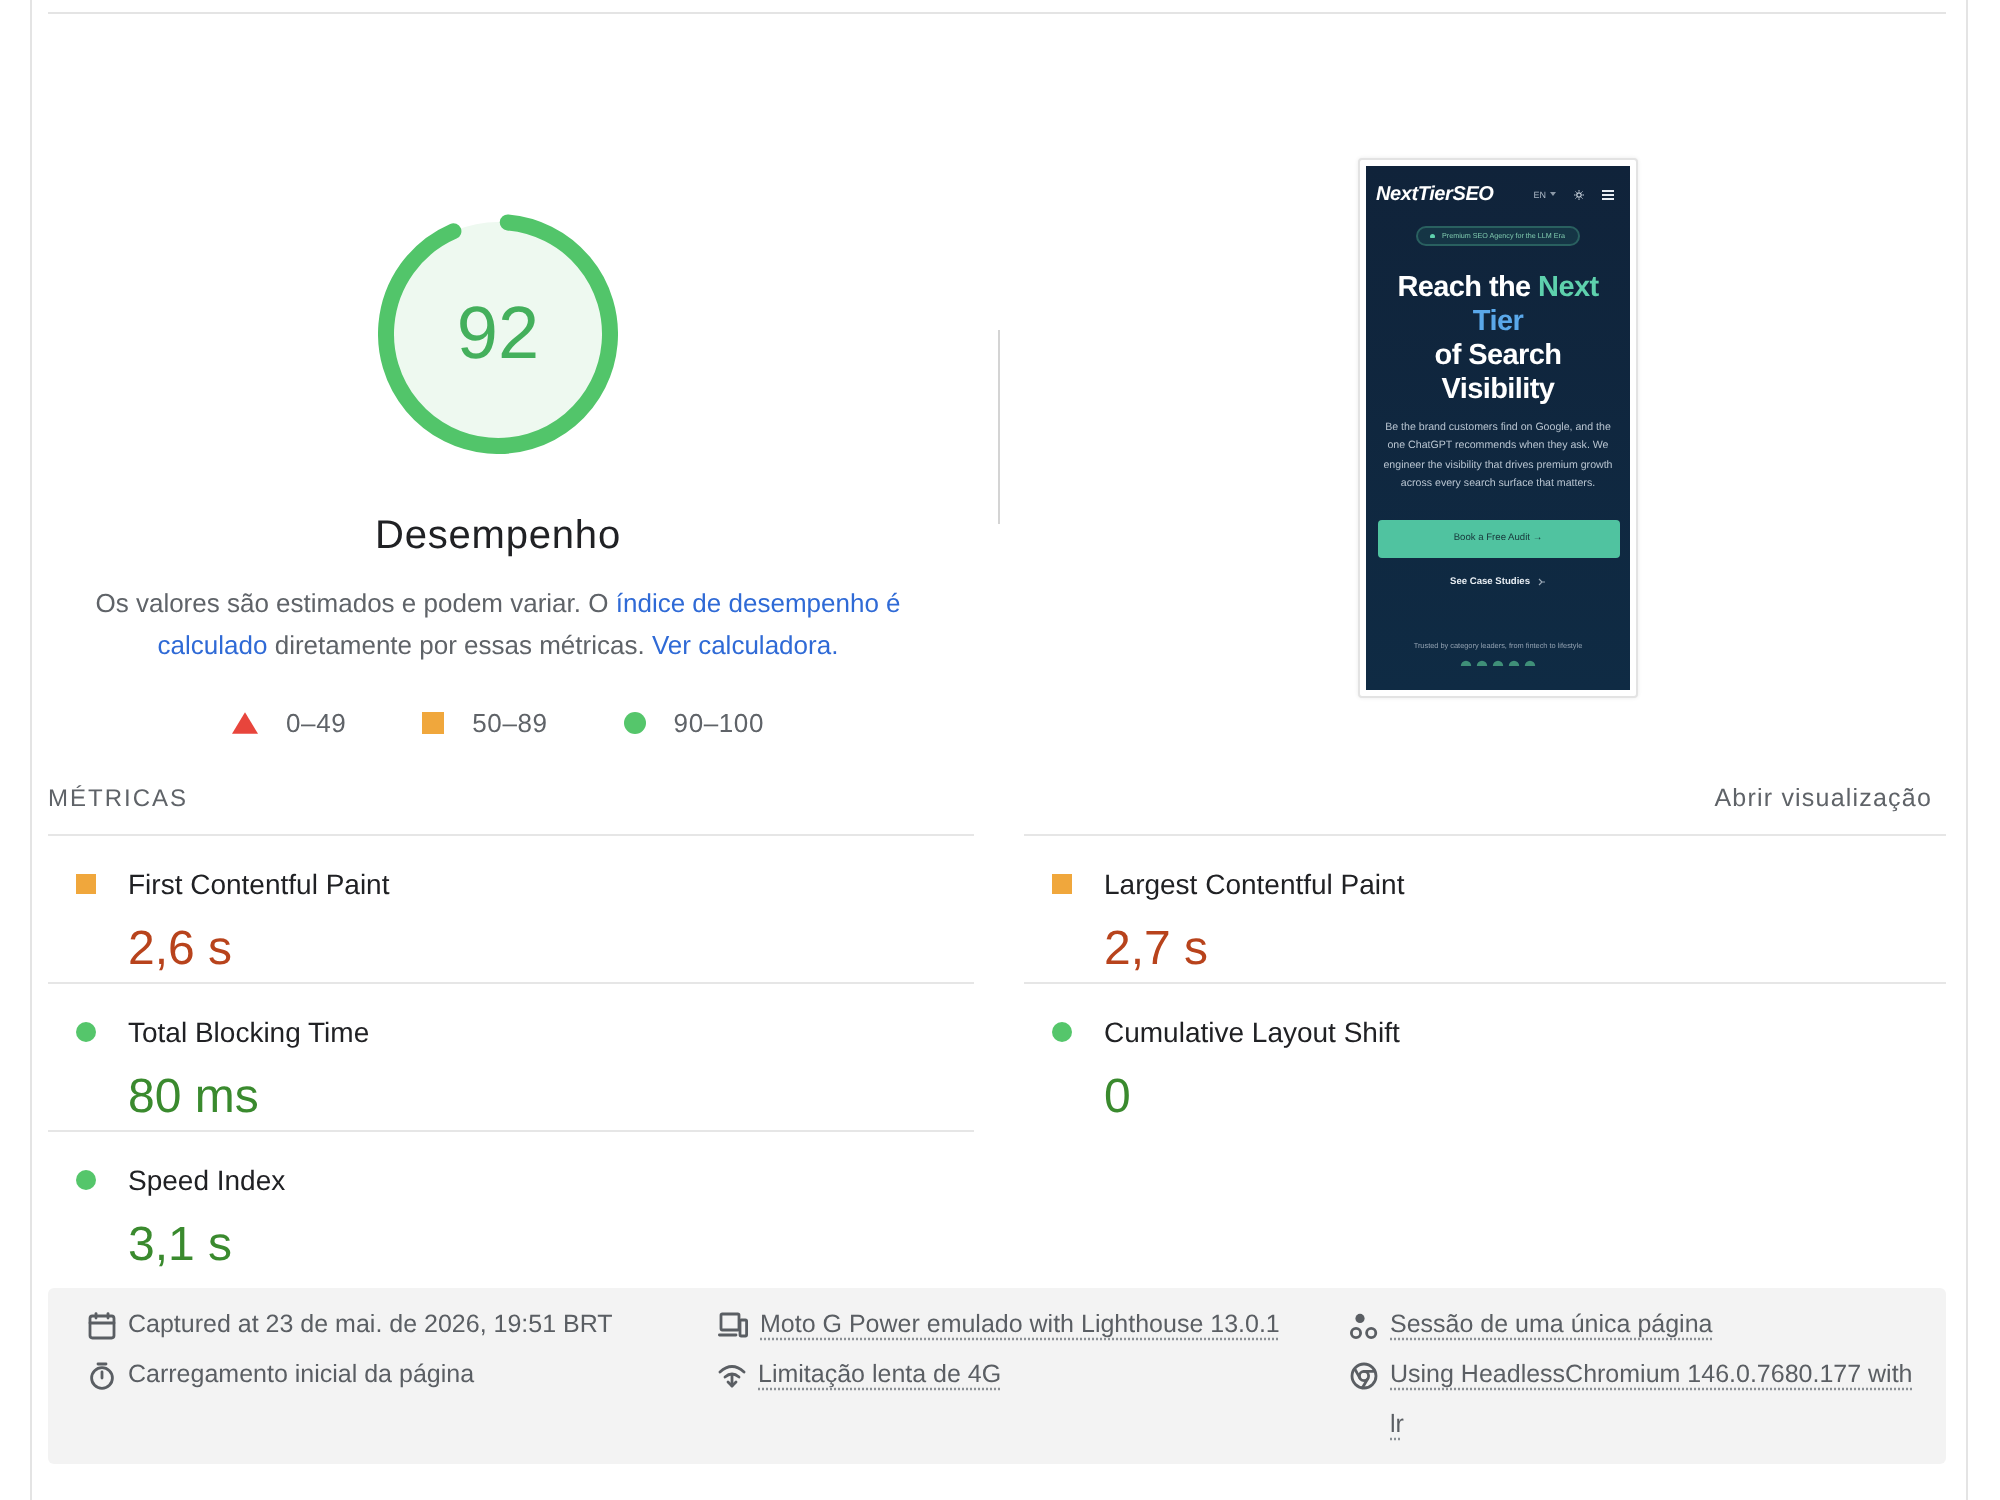 The image size is (2000, 1500). What do you see at coordinates (1608, 194) in the screenshot?
I see `menu-icon` at bounding box center [1608, 194].